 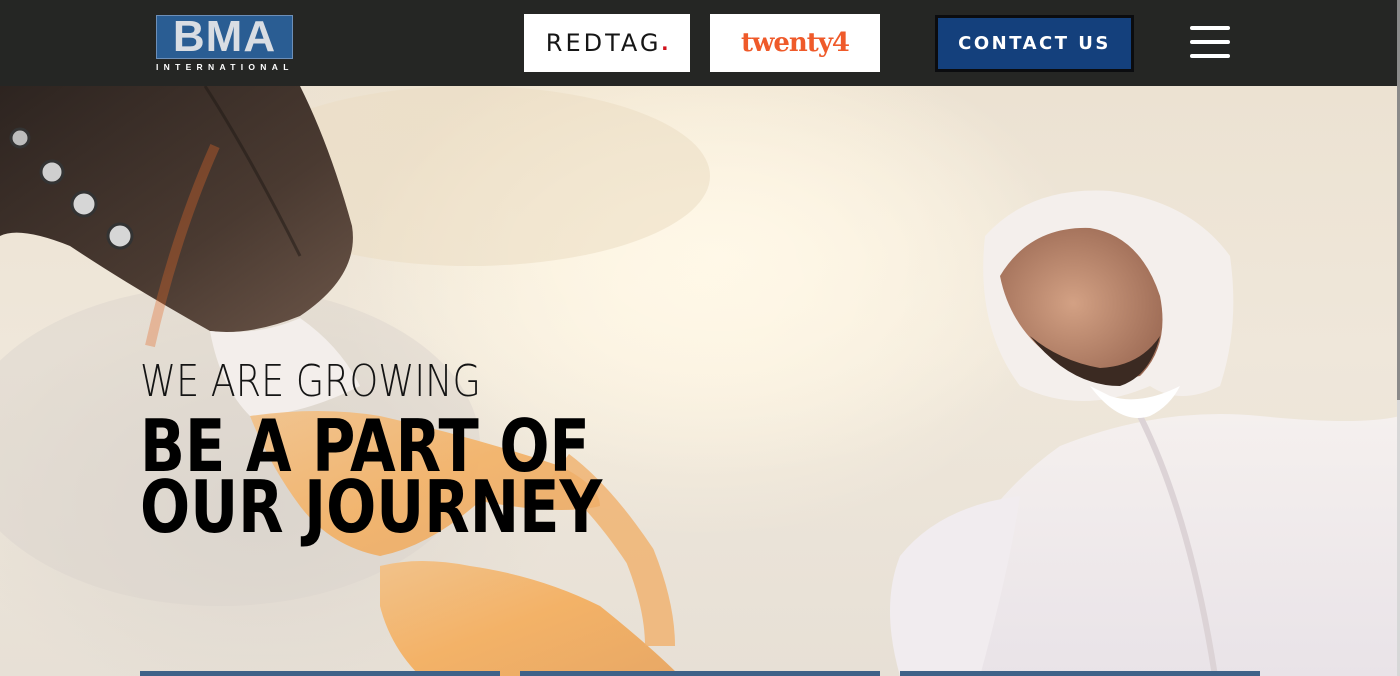 What do you see at coordinates (1210, 56) in the screenshot?
I see `menu-bar-bottom` at bounding box center [1210, 56].